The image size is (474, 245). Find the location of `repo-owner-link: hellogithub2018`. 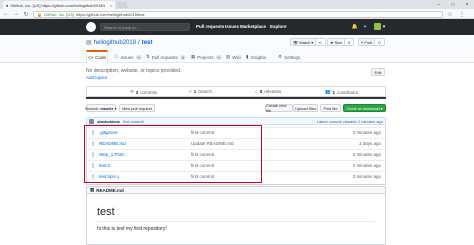

repo-owner-link: hellogithub2018 is located at coordinates (115, 43).